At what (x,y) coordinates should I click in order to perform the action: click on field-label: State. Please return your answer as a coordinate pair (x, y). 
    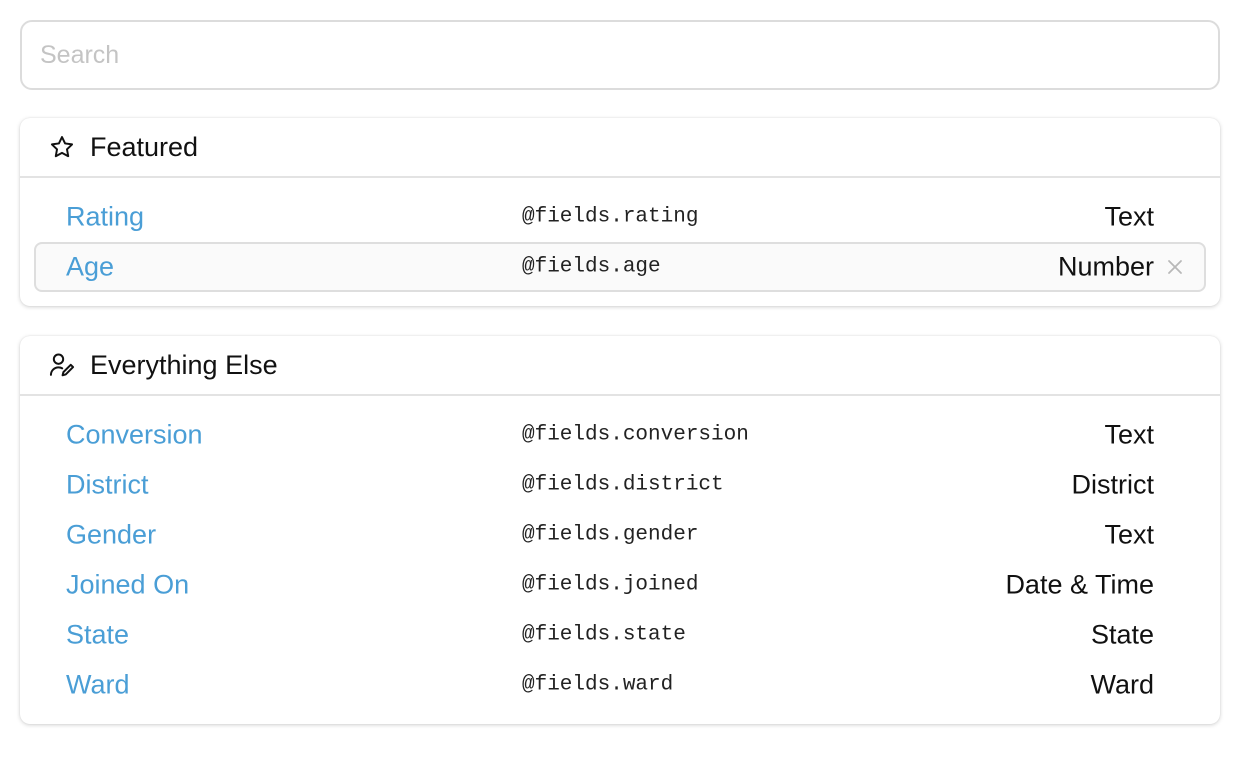
    Looking at the image, I should click on (97, 635).